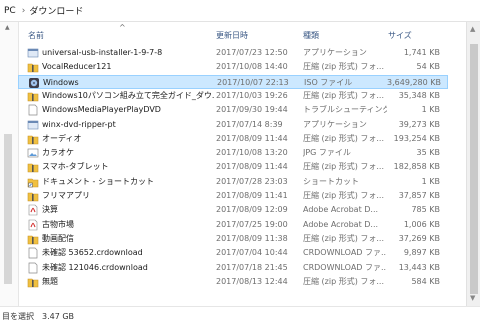 This screenshot has height=326, width=480. I want to click on file-size: 9,897 KB, so click(421, 253).